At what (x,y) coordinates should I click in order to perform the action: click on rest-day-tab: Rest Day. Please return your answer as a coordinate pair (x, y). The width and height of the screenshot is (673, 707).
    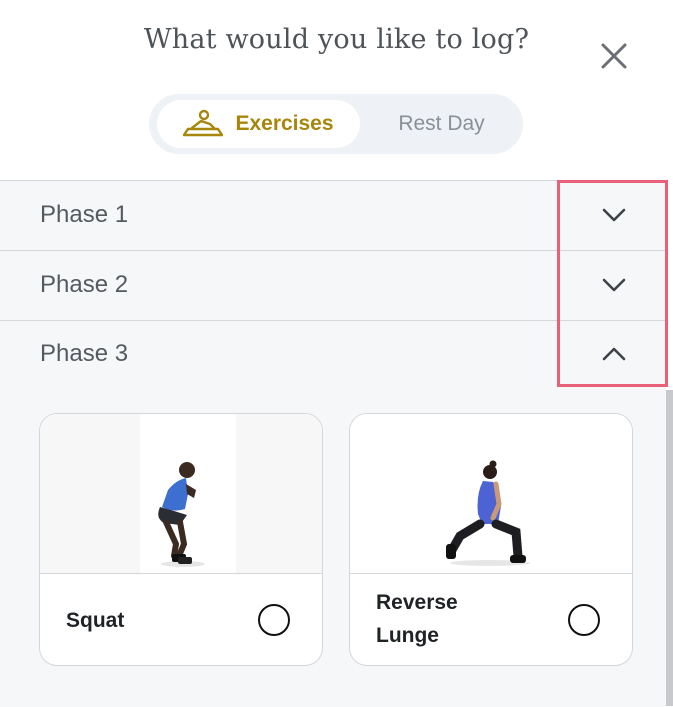
    Looking at the image, I should click on (441, 124).